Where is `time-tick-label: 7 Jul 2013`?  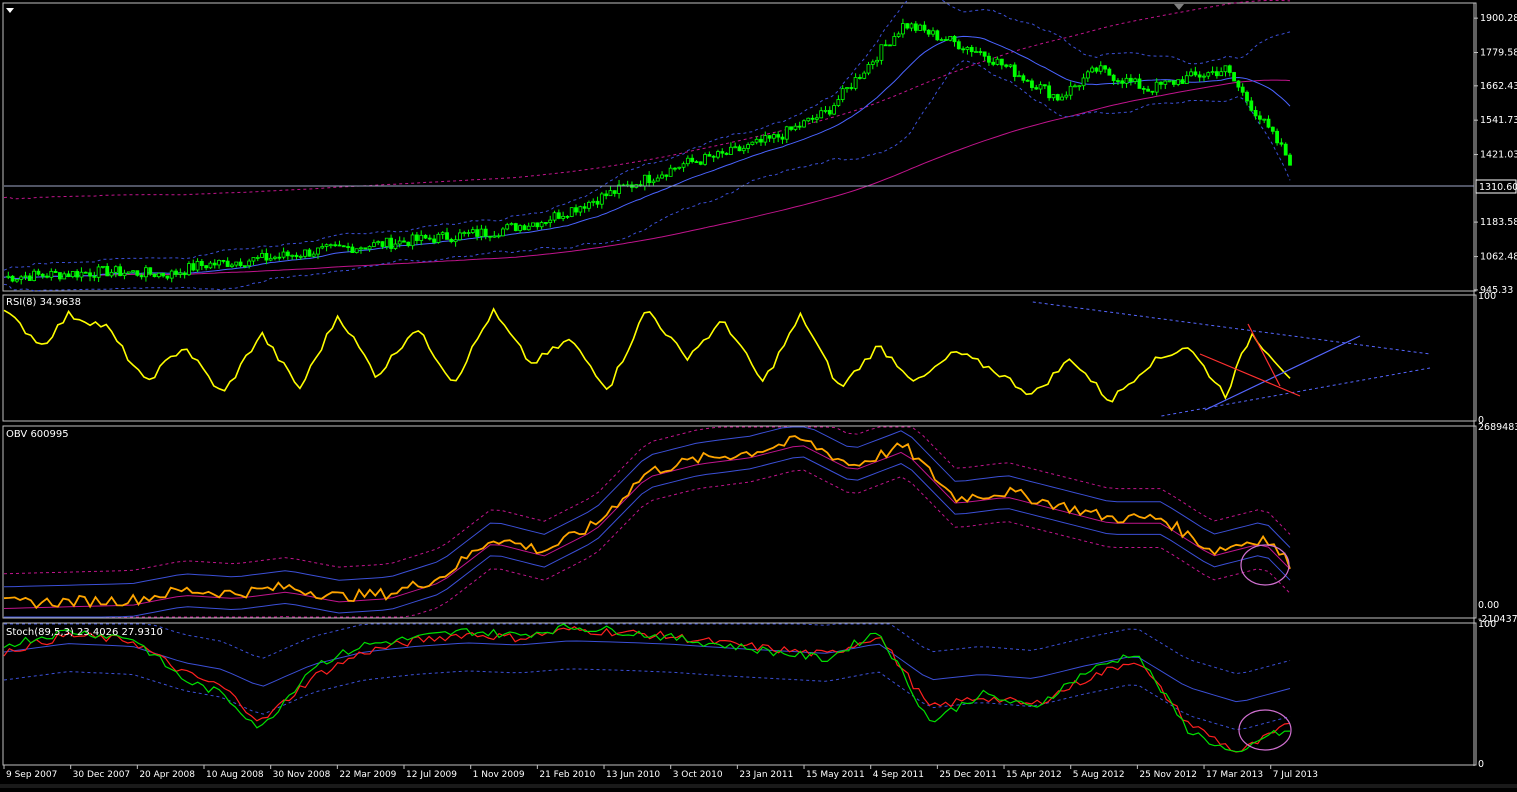 time-tick-label: 7 Jul 2013 is located at coordinates (1295, 775).